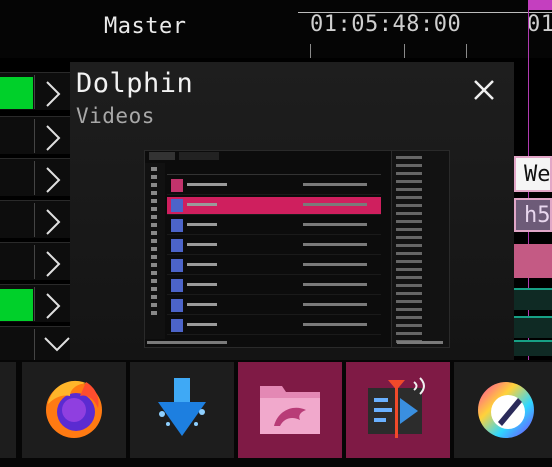 The height and width of the screenshot is (467, 552). Describe the element at coordinates (484, 90) in the screenshot. I see `close-icon` at that location.